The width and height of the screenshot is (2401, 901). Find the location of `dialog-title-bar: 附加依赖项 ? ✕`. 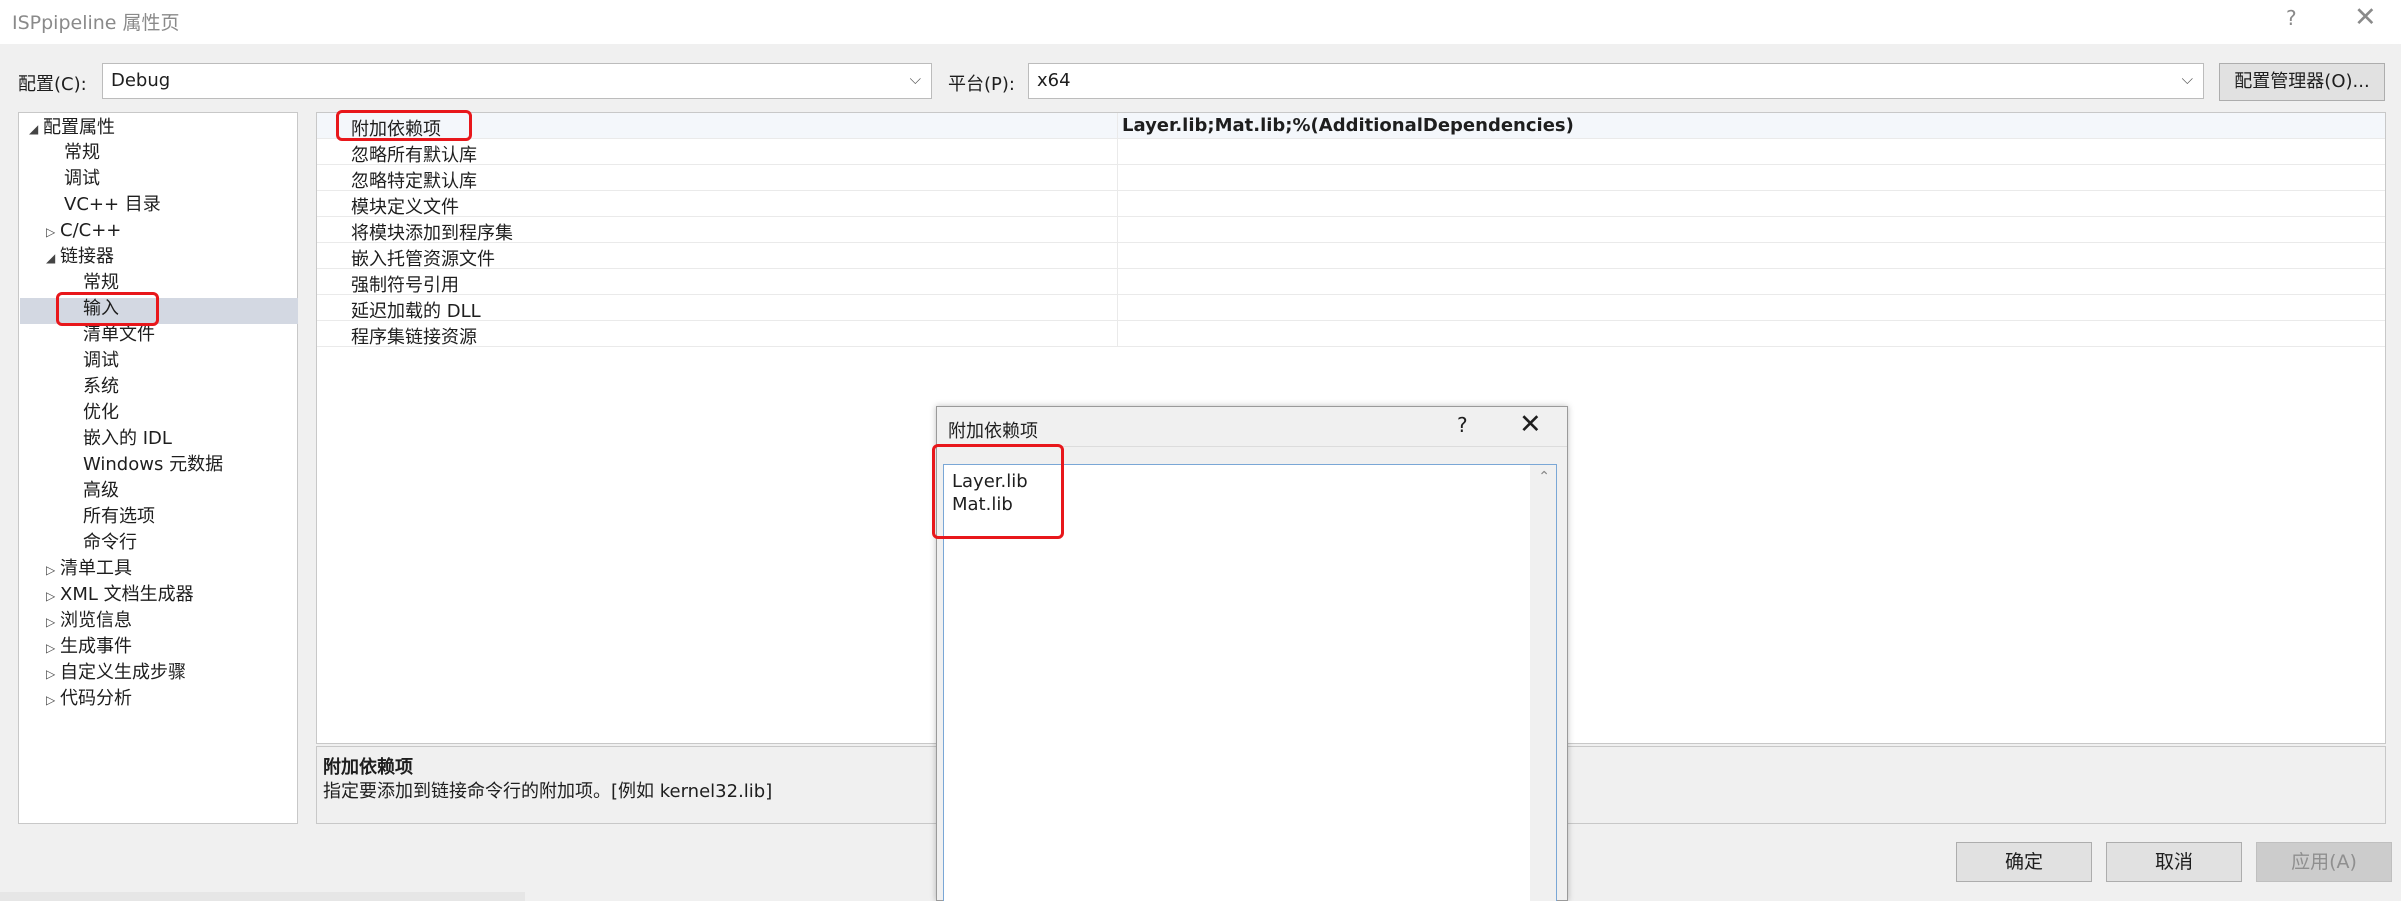

dialog-title-bar: 附加依赖项 ? ✕ is located at coordinates (1252, 427).